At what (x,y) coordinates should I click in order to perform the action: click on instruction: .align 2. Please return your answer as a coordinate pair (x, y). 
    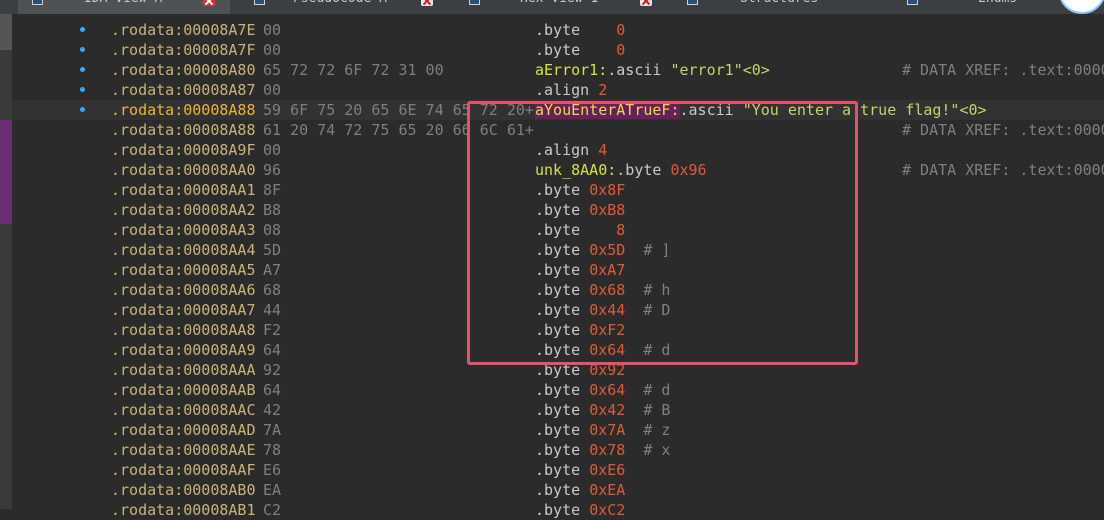
    Looking at the image, I should click on (571, 90).